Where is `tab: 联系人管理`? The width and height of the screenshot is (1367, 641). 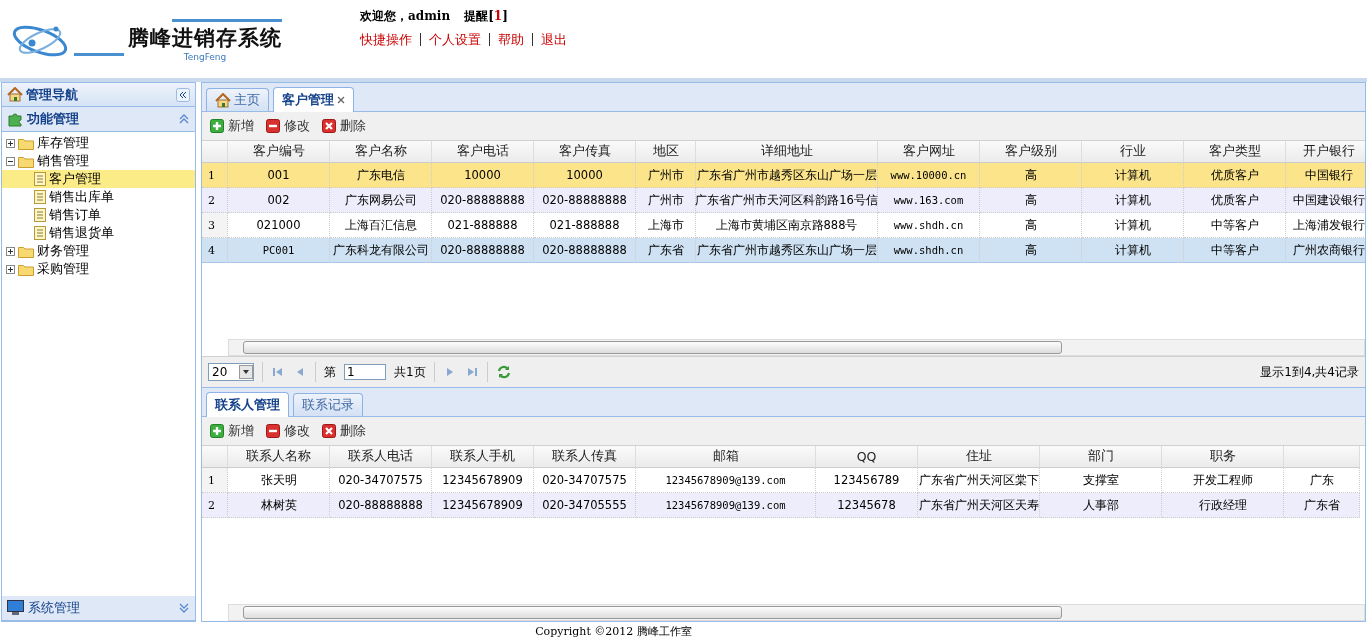 tab: 联系人管理 is located at coordinates (247, 404).